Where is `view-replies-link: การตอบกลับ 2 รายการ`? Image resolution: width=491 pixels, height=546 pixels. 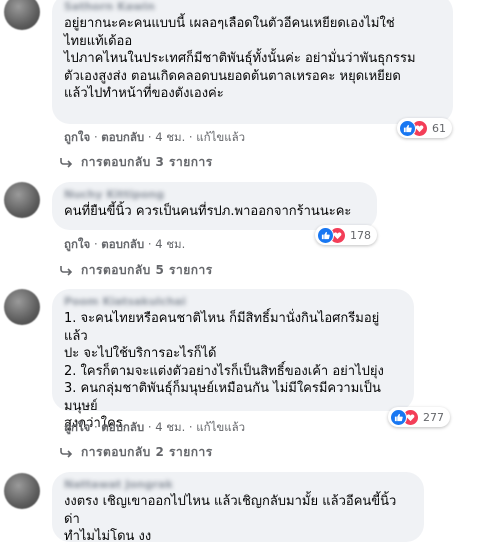 view-replies-link: การตอบกลับ 2 รายการ is located at coordinates (136, 452).